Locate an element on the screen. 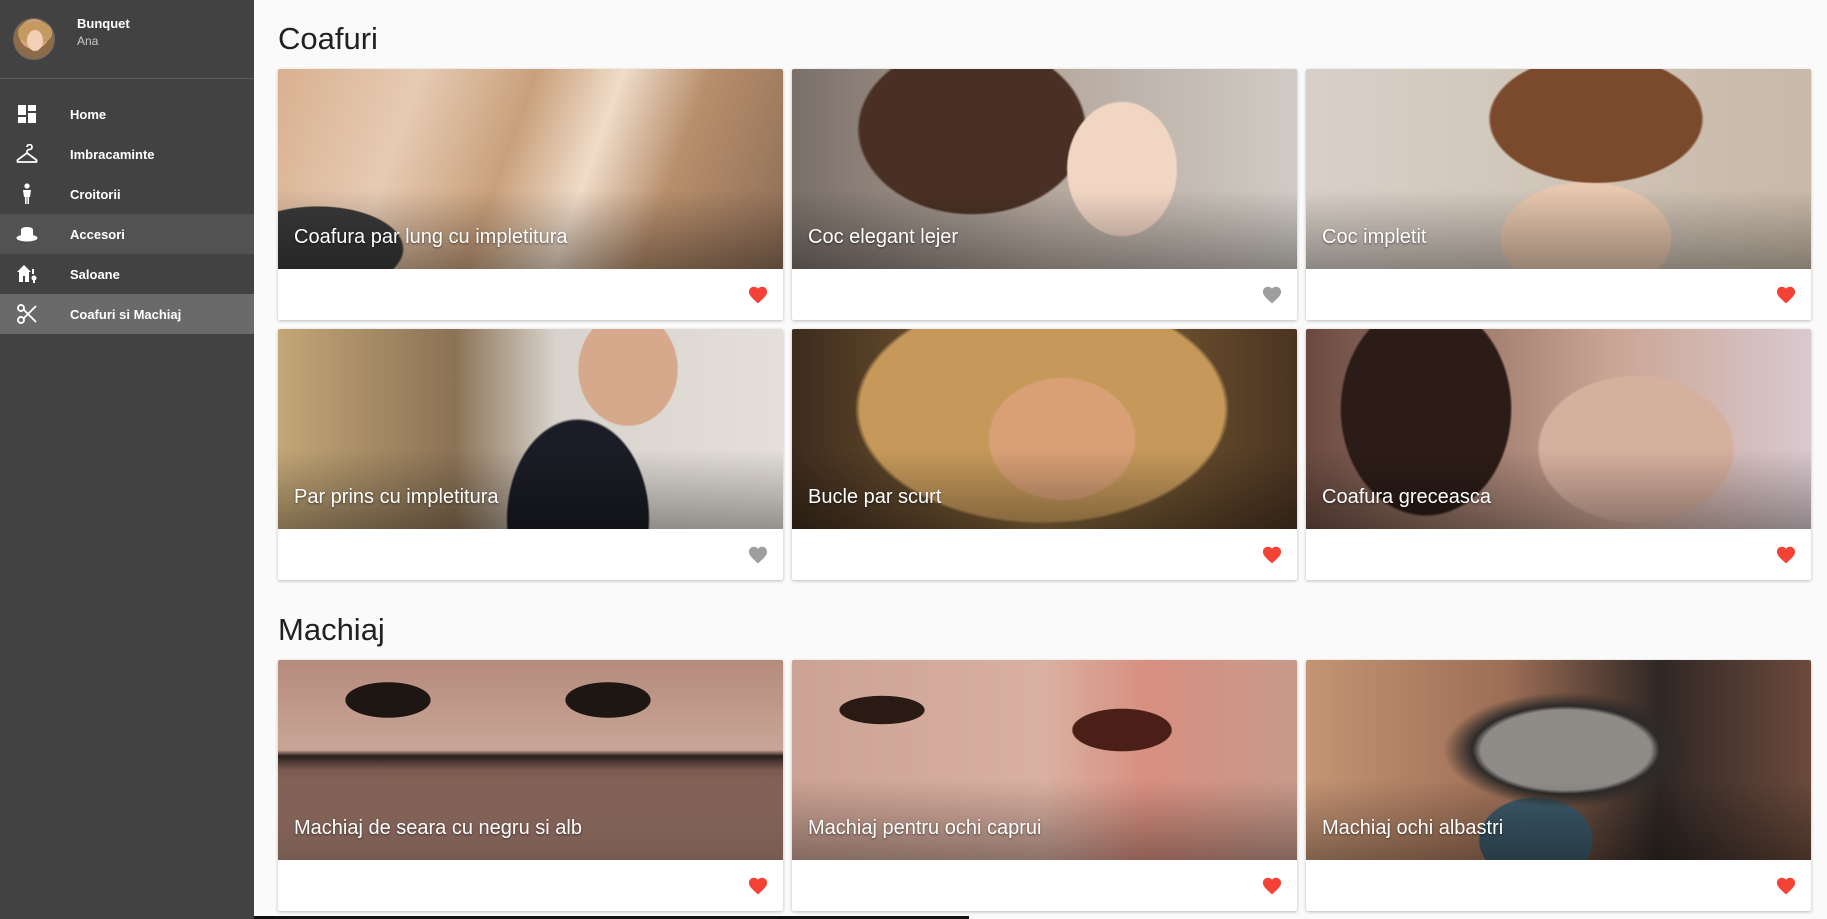 This screenshot has height=919, width=1827. card-image: Coafura par lung cu impletitura is located at coordinates (530, 169).